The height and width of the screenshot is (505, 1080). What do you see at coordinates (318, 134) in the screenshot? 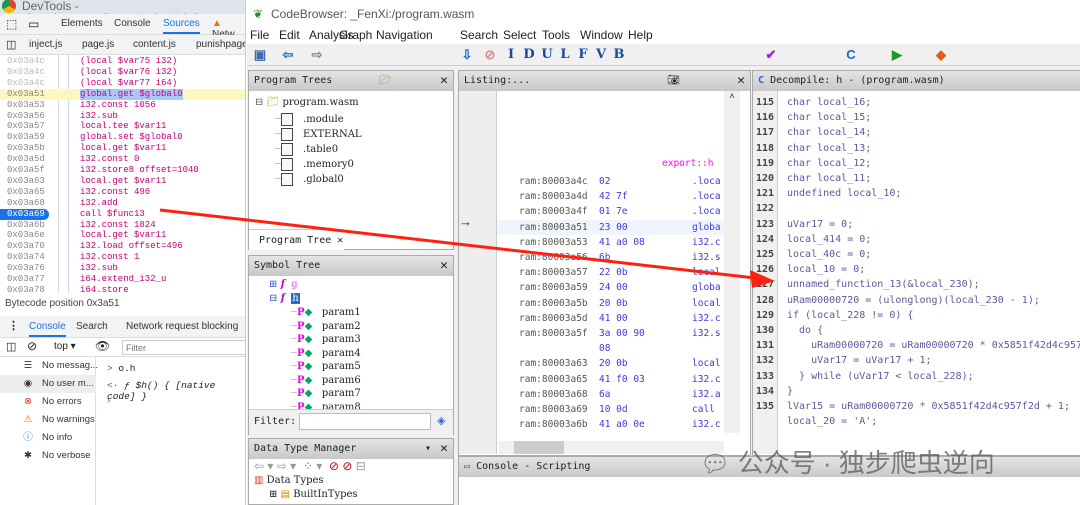
I see `tree-item: ┄ EXTERNAL` at bounding box center [318, 134].